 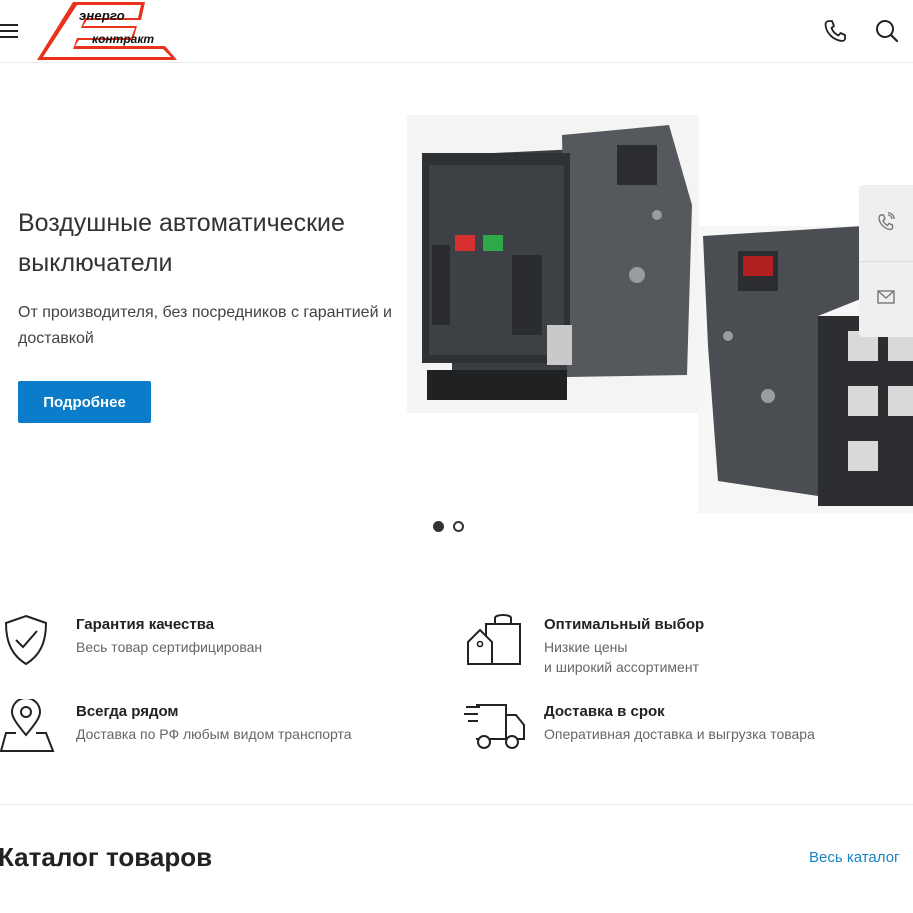 I want to click on feature-desc: Доставка по РФ любым видом транспорта, so click(x=214, y=734).